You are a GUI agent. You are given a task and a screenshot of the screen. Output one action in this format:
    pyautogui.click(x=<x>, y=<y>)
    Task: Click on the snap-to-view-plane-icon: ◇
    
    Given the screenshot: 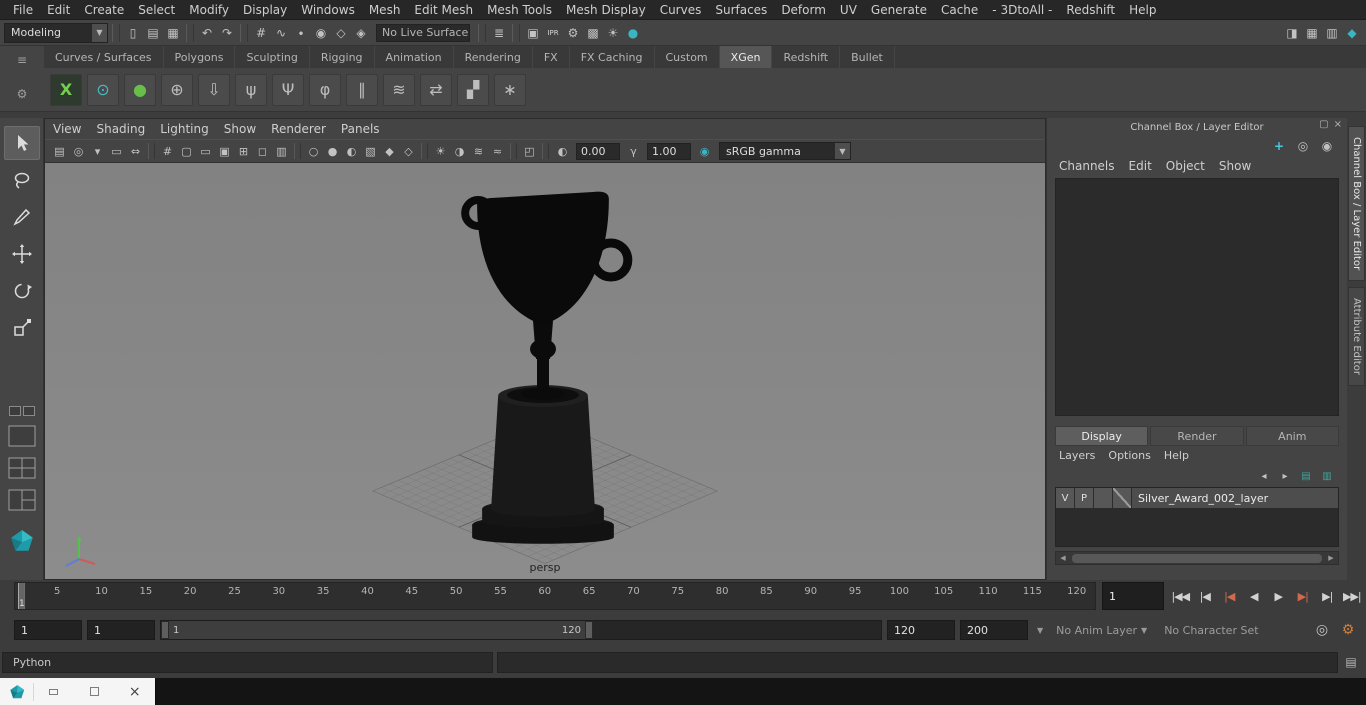 What is the action you would take?
    pyautogui.click(x=341, y=33)
    